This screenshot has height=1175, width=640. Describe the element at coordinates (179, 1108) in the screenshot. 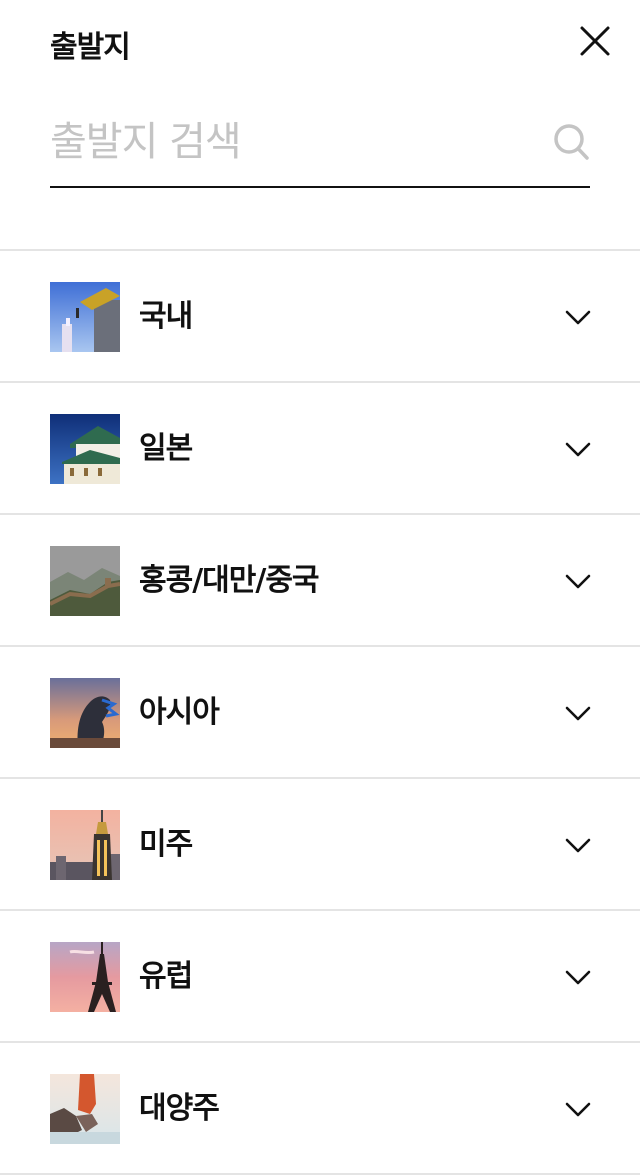

I see `region-label: 대양주` at that location.